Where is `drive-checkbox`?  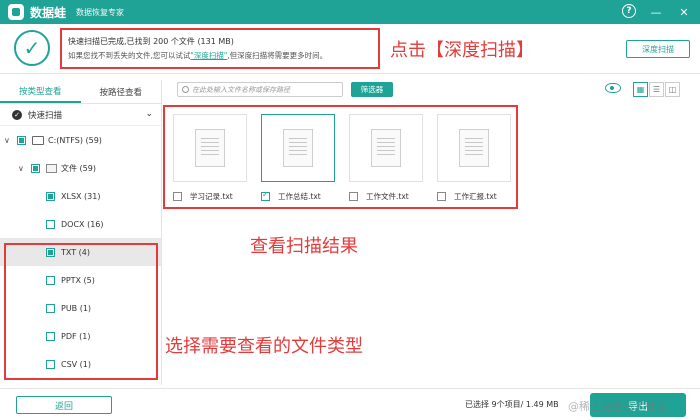 drive-checkbox is located at coordinates (21, 140).